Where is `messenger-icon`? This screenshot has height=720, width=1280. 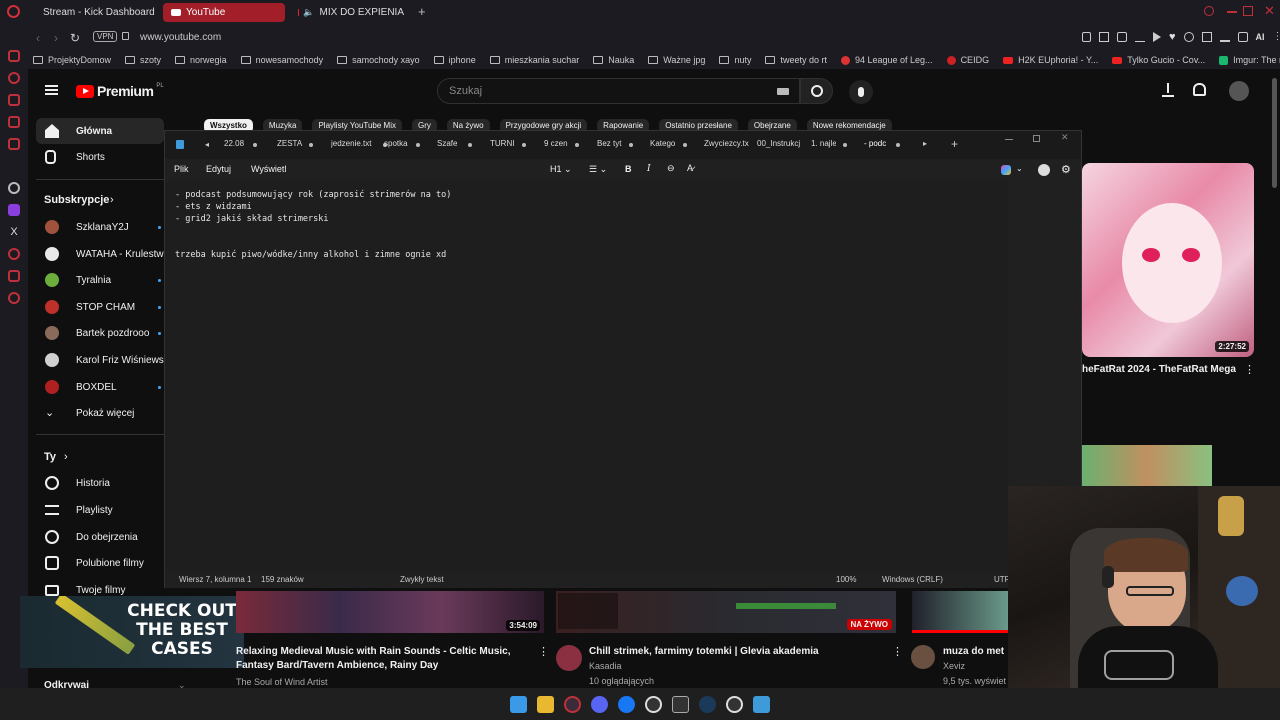 messenger-icon is located at coordinates (14, 122).